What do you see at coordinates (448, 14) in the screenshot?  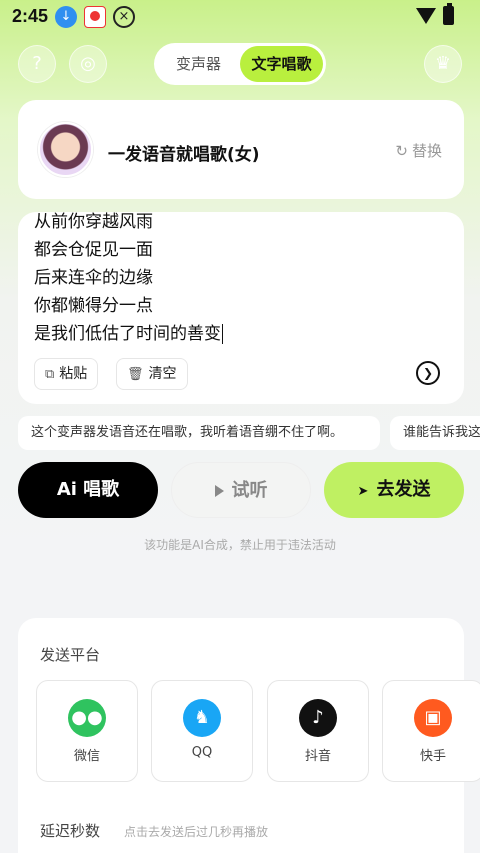 I see `battery-icon` at bounding box center [448, 14].